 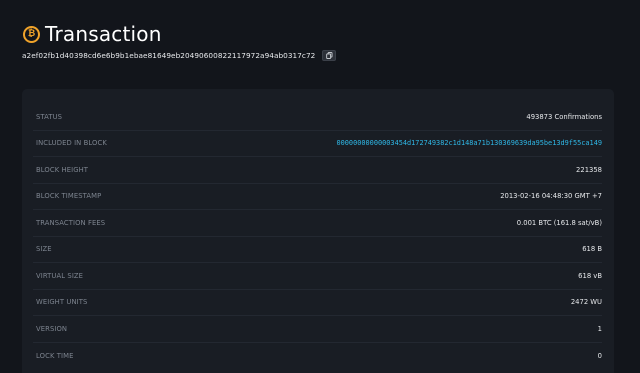 I want to click on copy-icon, so click(x=329, y=55).